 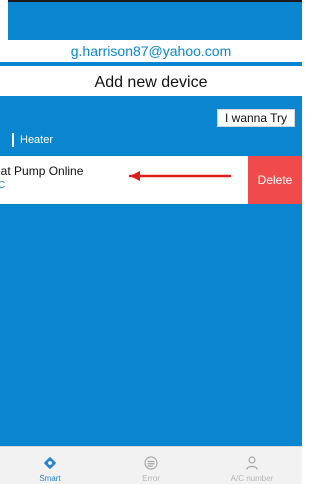 I want to click on tab-error-label: Error, so click(x=151, y=478).